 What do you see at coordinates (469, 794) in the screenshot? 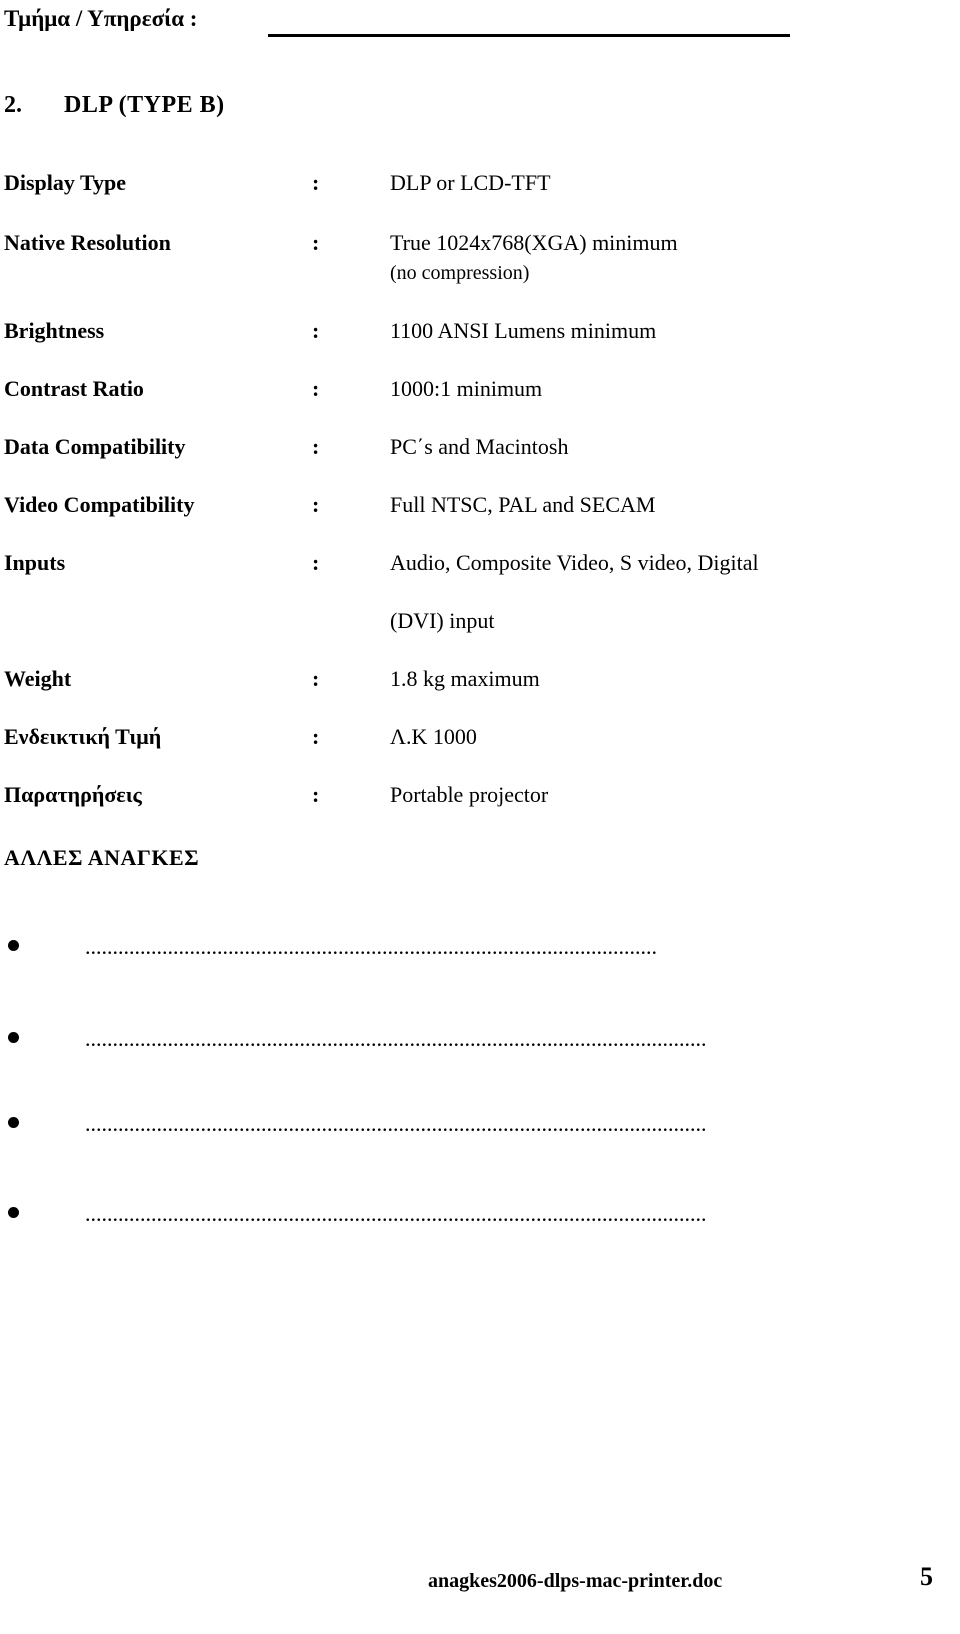
I see `spec-value: Portable projector` at bounding box center [469, 794].